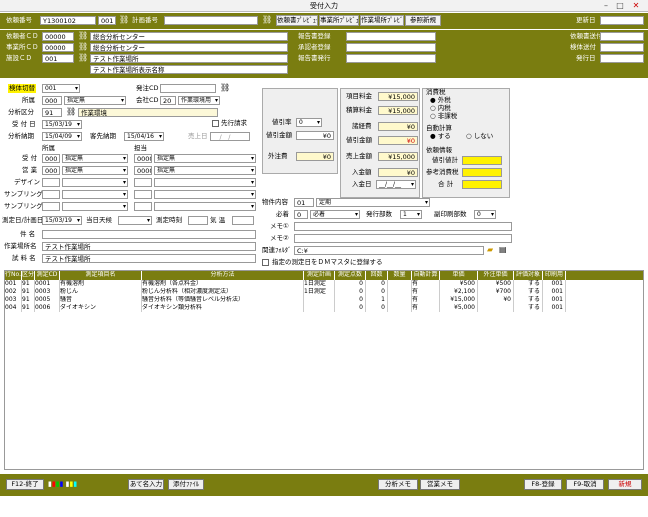 This screenshot has width=648, height=517. What do you see at coordinates (58, 58) in the screenshot?
I see `shisetsu-cd-field: 001` at bounding box center [58, 58].